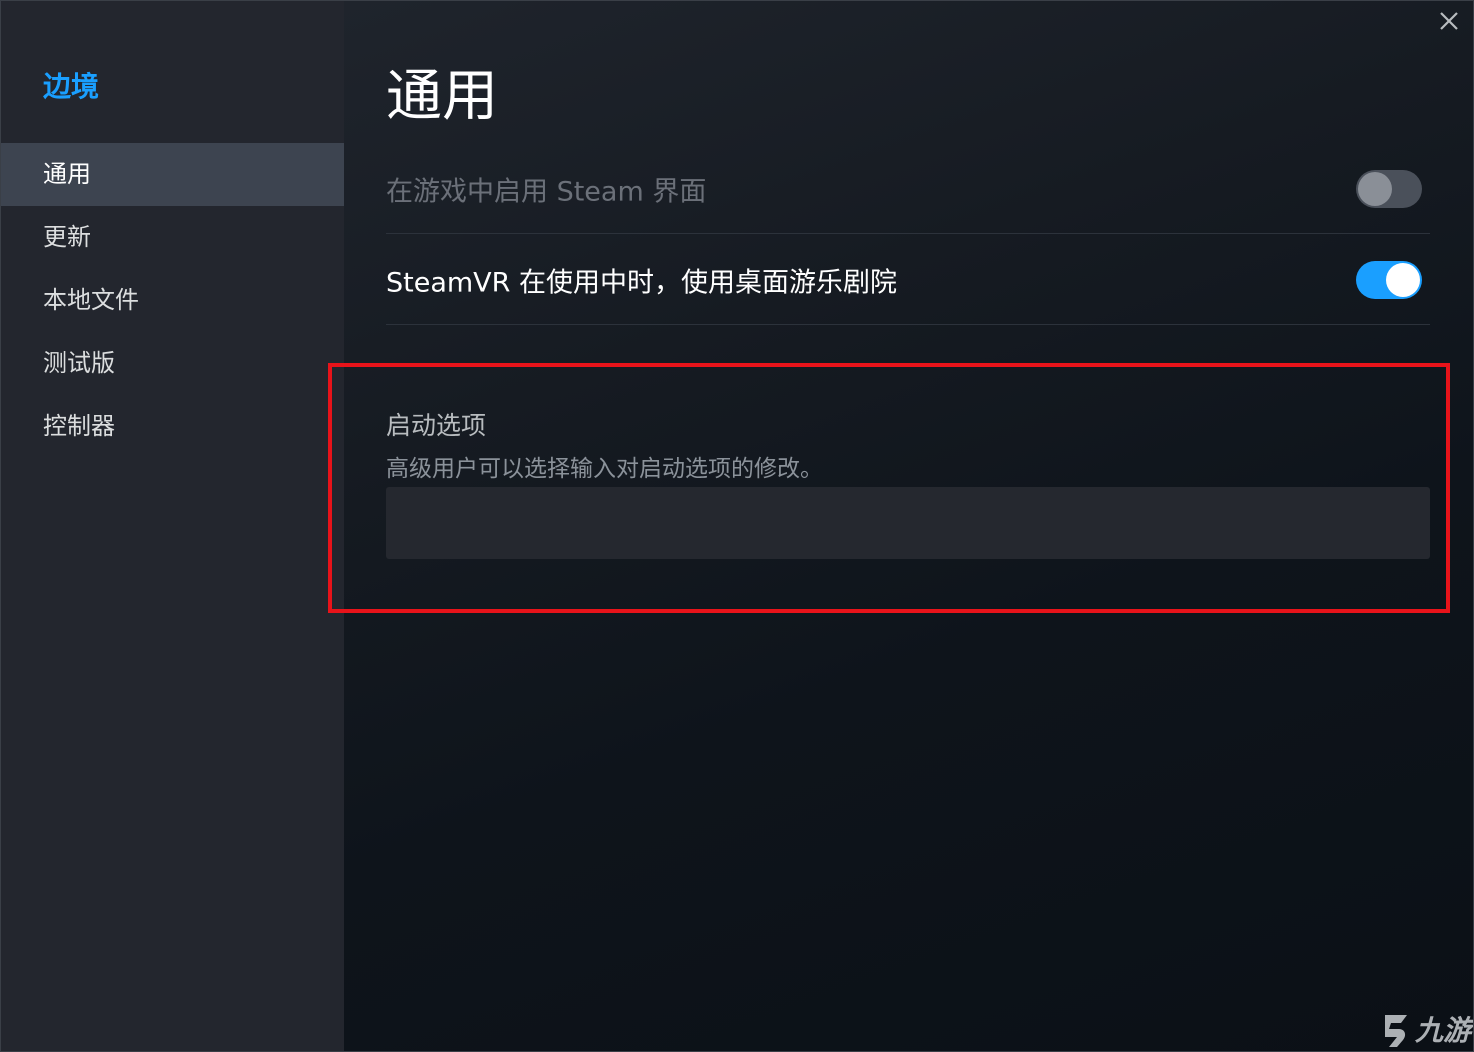 The width and height of the screenshot is (1474, 1052). Describe the element at coordinates (908, 280) in the screenshot. I see `setting-row-desktop-theatre: SteamVR 在使用中时，使用桌面游乐剧院` at that location.